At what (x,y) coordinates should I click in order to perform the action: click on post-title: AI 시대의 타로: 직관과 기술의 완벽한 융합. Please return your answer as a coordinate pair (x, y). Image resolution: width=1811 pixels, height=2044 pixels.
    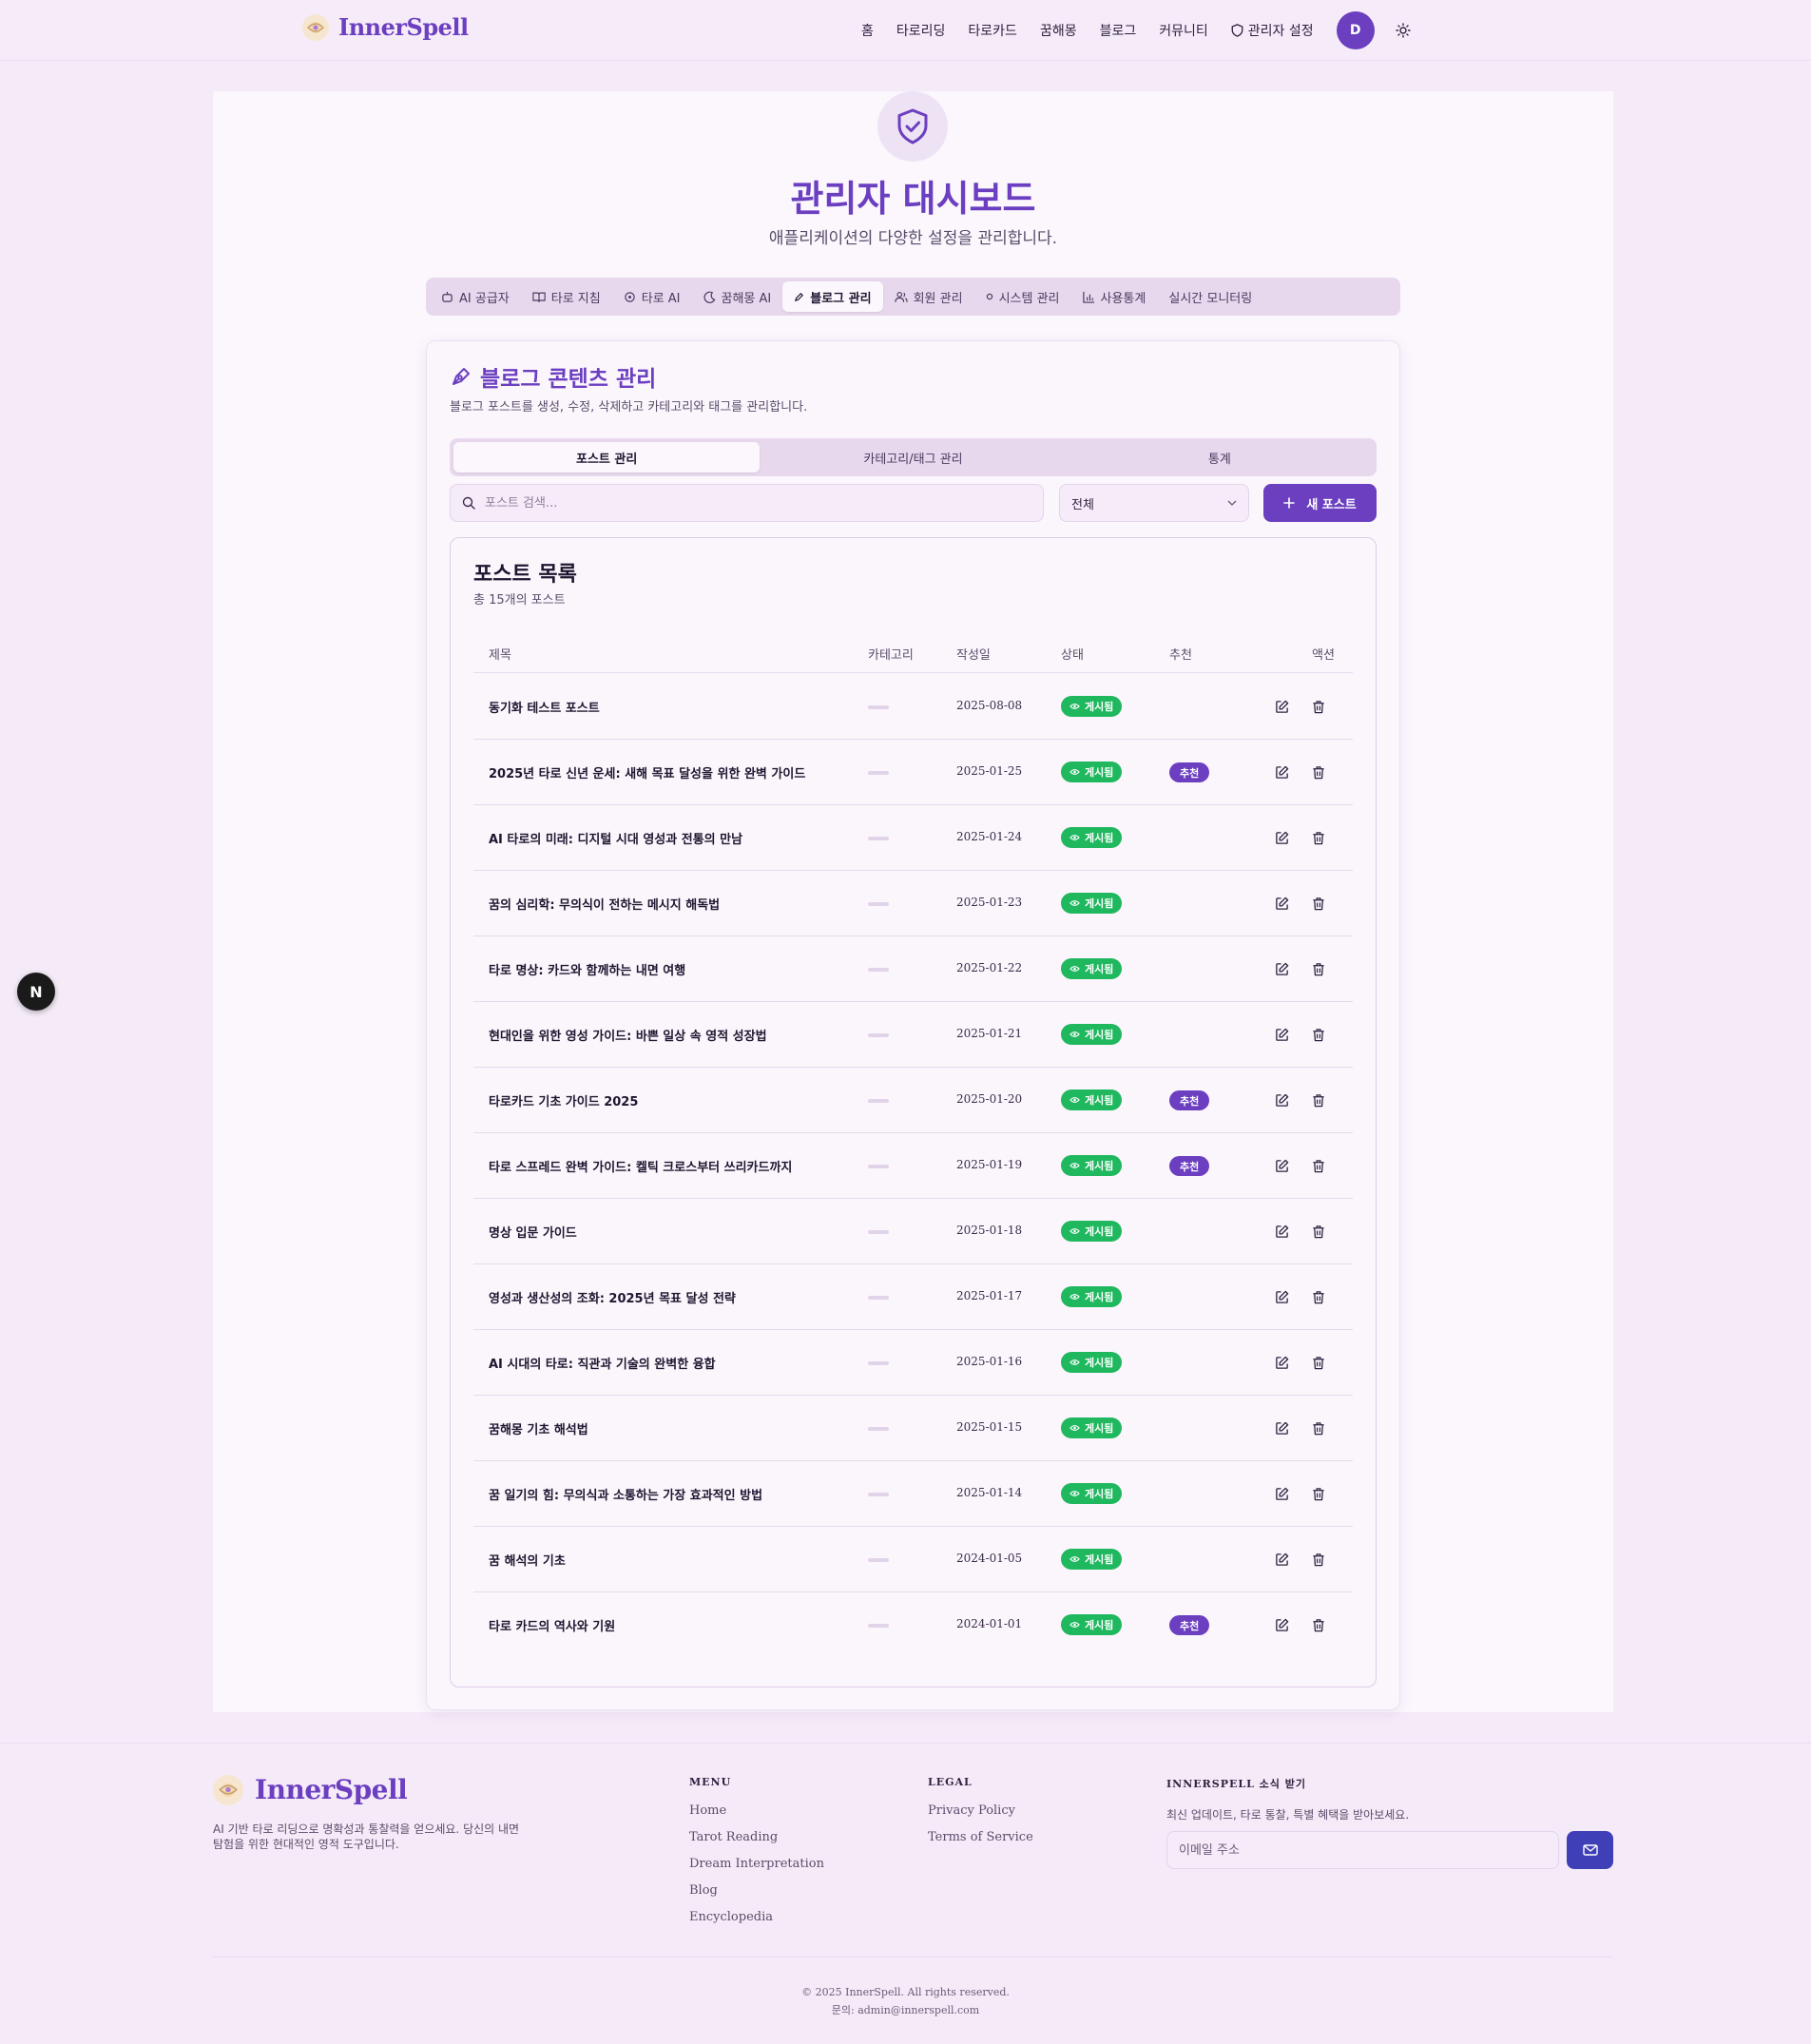
    Looking at the image, I should click on (602, 1363).